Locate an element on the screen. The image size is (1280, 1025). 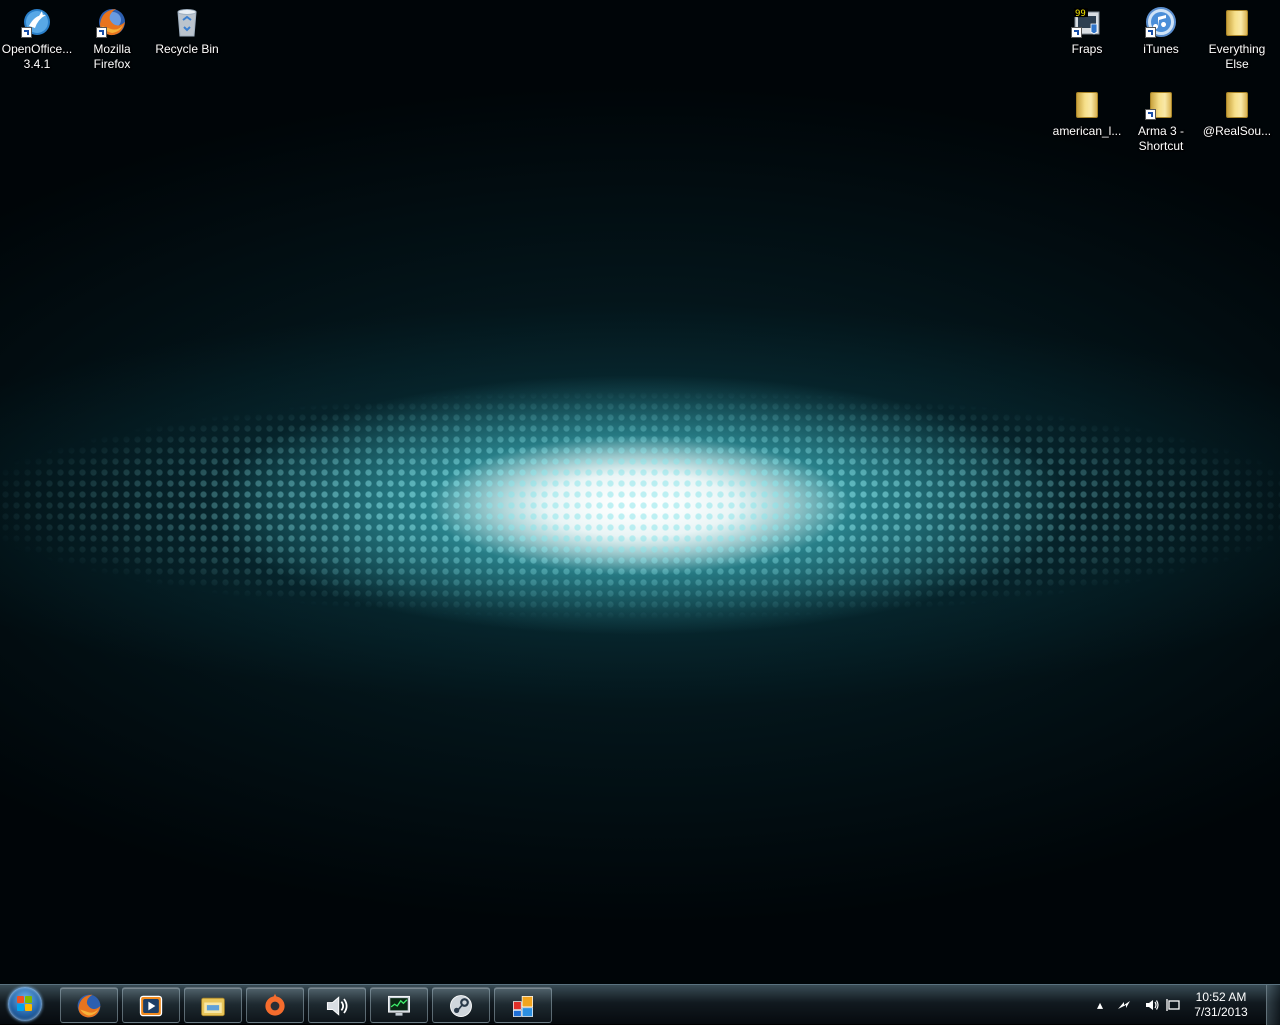
task-manager-icon is located at coordinates (399, 1006).